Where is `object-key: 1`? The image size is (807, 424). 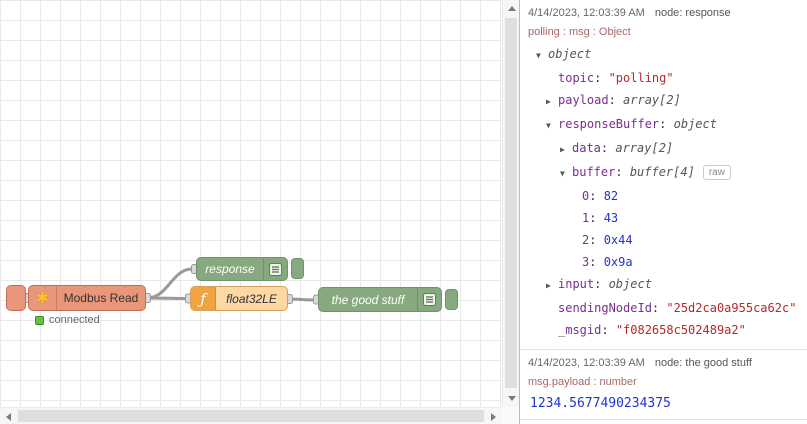
object-key: 1 is located at coordinates (593, 218).